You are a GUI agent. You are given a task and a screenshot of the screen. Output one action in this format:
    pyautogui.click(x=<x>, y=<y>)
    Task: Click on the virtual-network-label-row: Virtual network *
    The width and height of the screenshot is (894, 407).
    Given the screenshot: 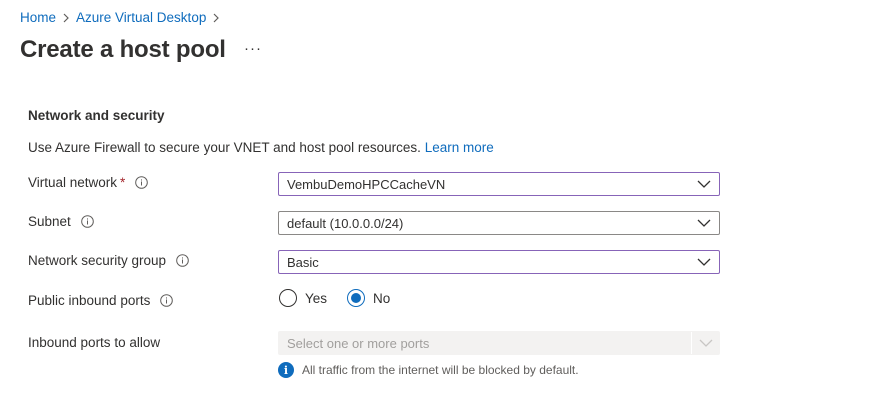 What is the action you would take?
    pyautogui.click(x=88, y=182)
    